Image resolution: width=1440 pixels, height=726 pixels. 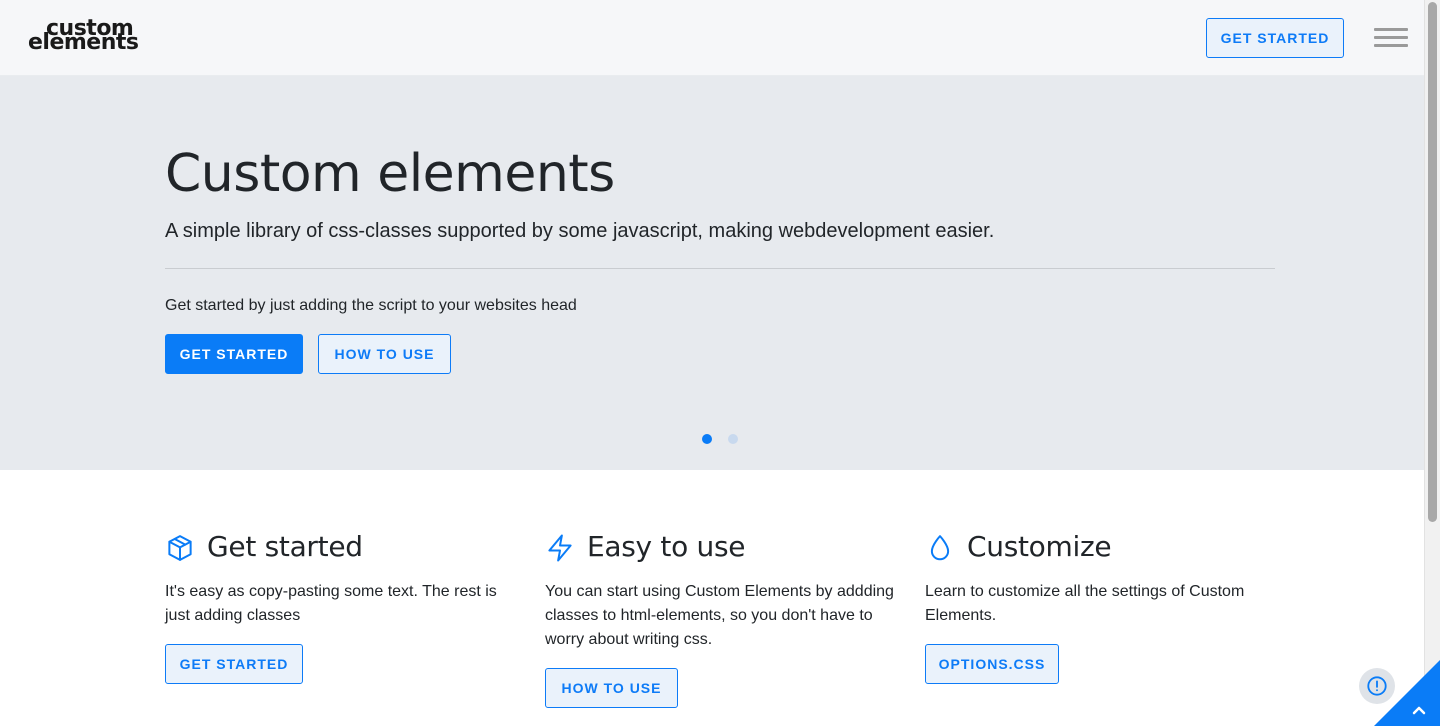 What do you see at coordinates (611, 688) in the screenshot?
I see `feature-how-to-use-button: HOW TO USE` at bounding box center [611, 688].